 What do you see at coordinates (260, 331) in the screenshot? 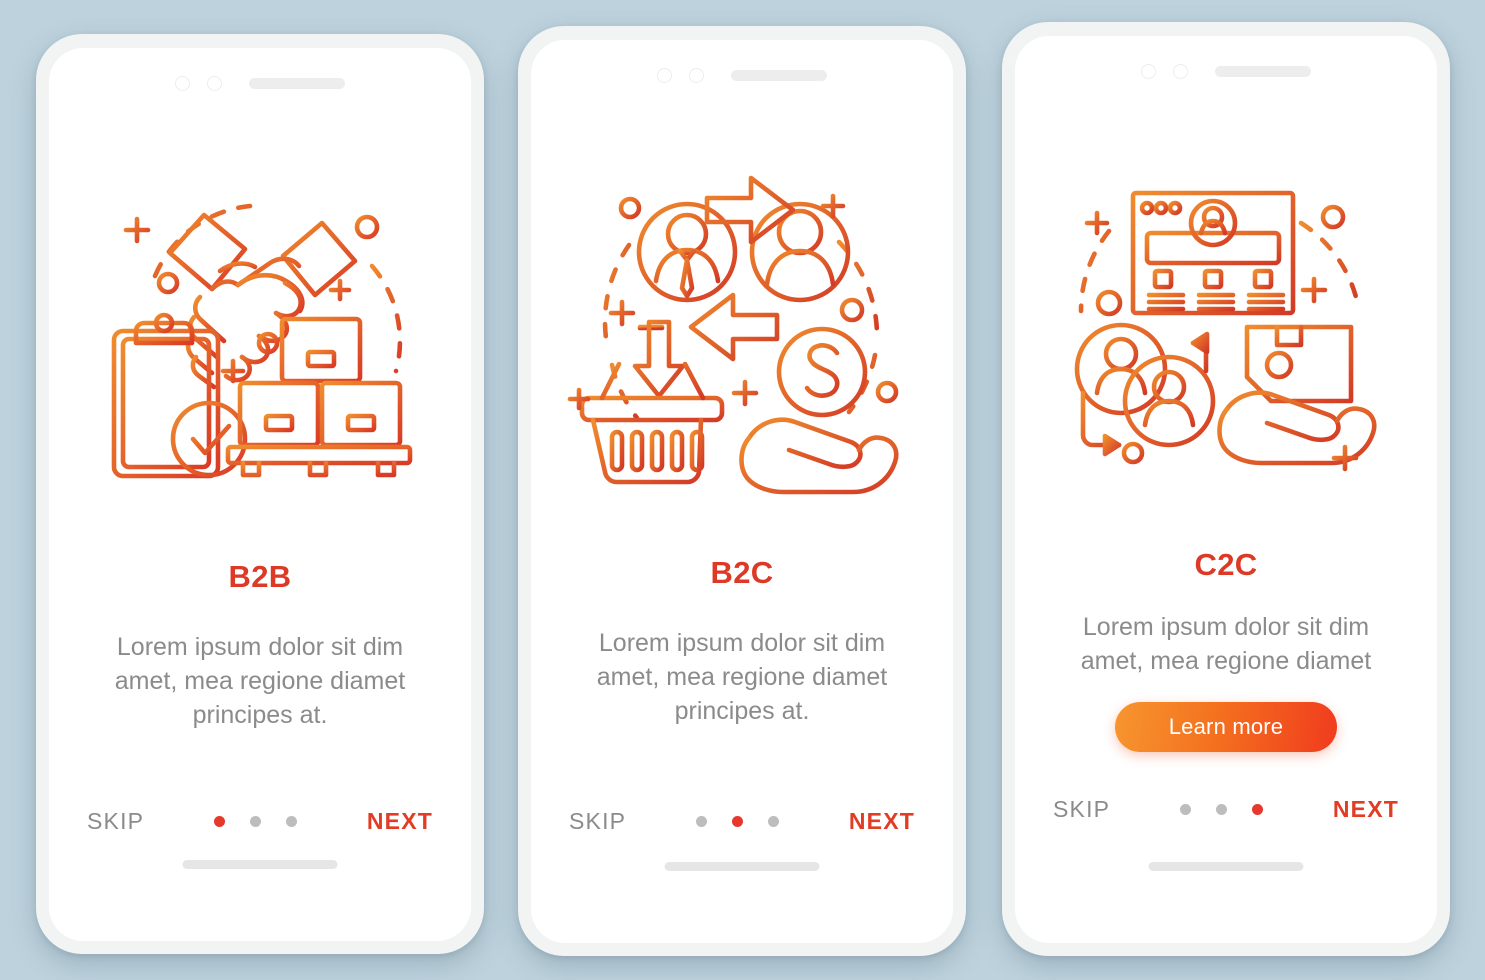
I see `illustration-b2b` at bounding box center [260, 331].